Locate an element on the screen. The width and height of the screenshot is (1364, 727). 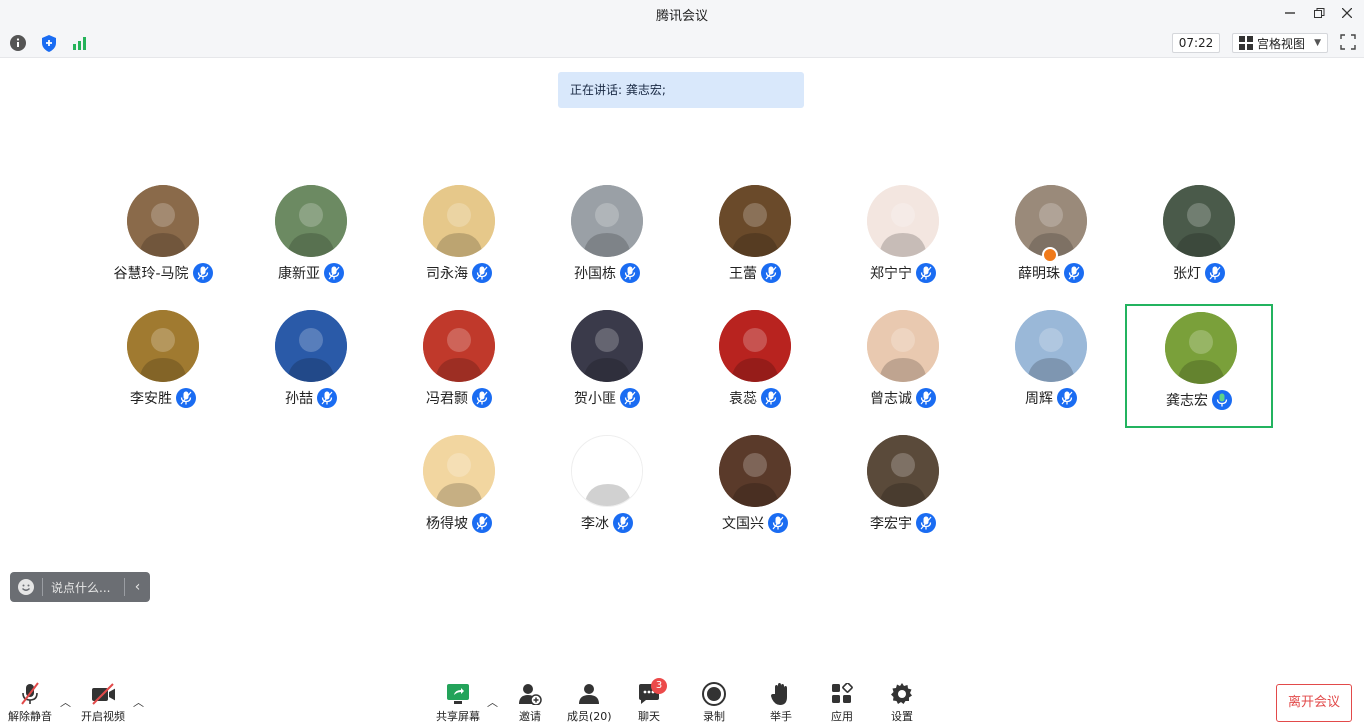
record-button: 录制 is located at coordinates (714, 703).